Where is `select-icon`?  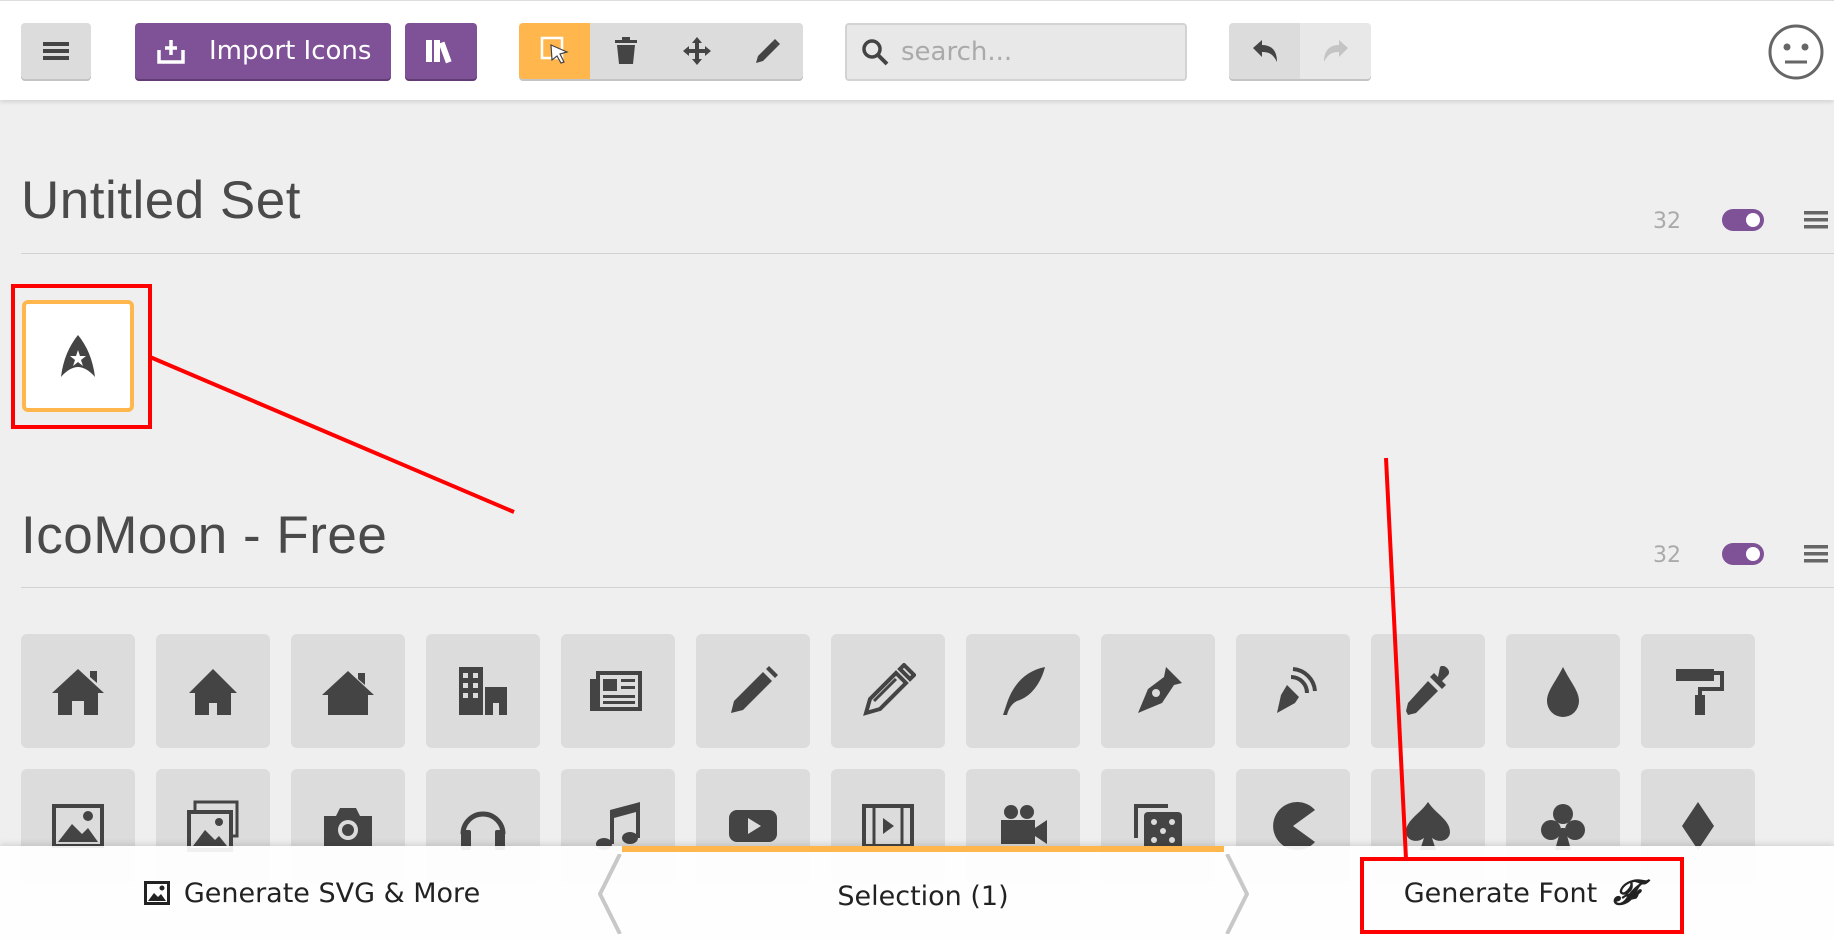 select-icon is located at coordinates (554, 50).